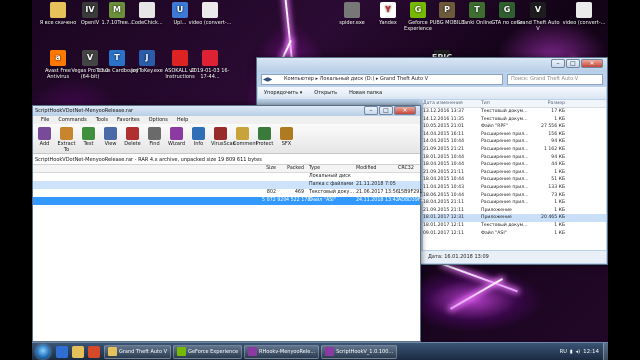  What do you see at coordinates (223, 138) in the screenshot?
I see `virusscan-button: VirusScan` at bounding box center [223, 138].